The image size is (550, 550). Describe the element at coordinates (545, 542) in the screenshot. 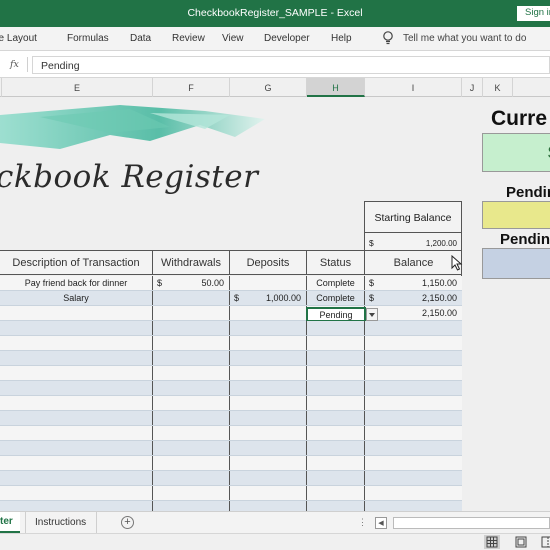

I see `page-break-icon` at that location.